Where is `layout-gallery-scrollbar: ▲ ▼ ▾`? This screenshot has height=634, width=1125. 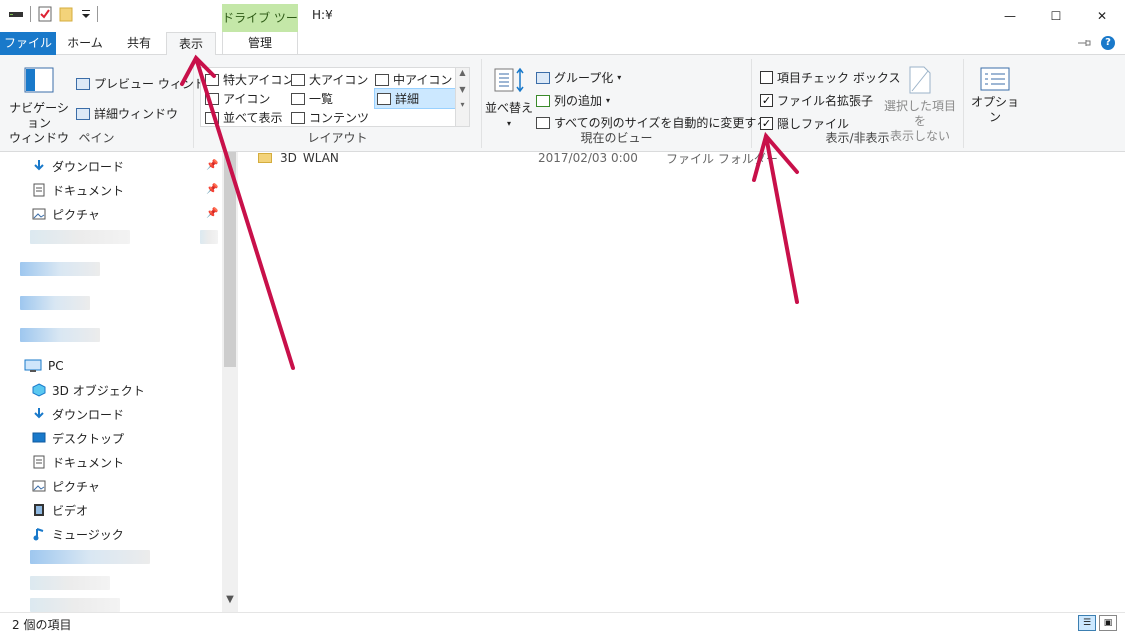 layout-gallery-scrollbar: ▲ ▼ ▾ is located at coordinates (462, 97).